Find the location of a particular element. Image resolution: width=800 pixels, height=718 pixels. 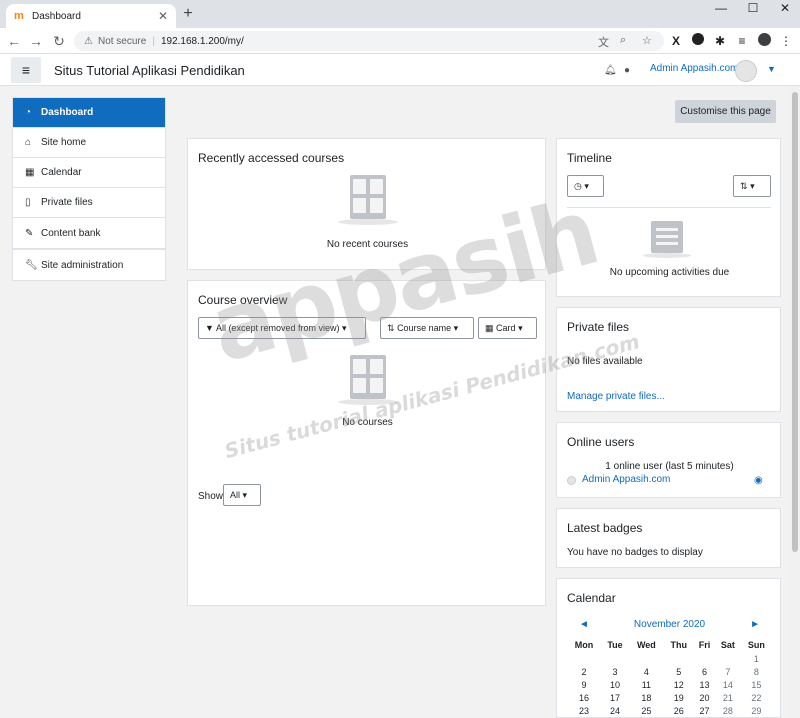

chevron-down-icon: ▼ is located at coordinates (771, 69).